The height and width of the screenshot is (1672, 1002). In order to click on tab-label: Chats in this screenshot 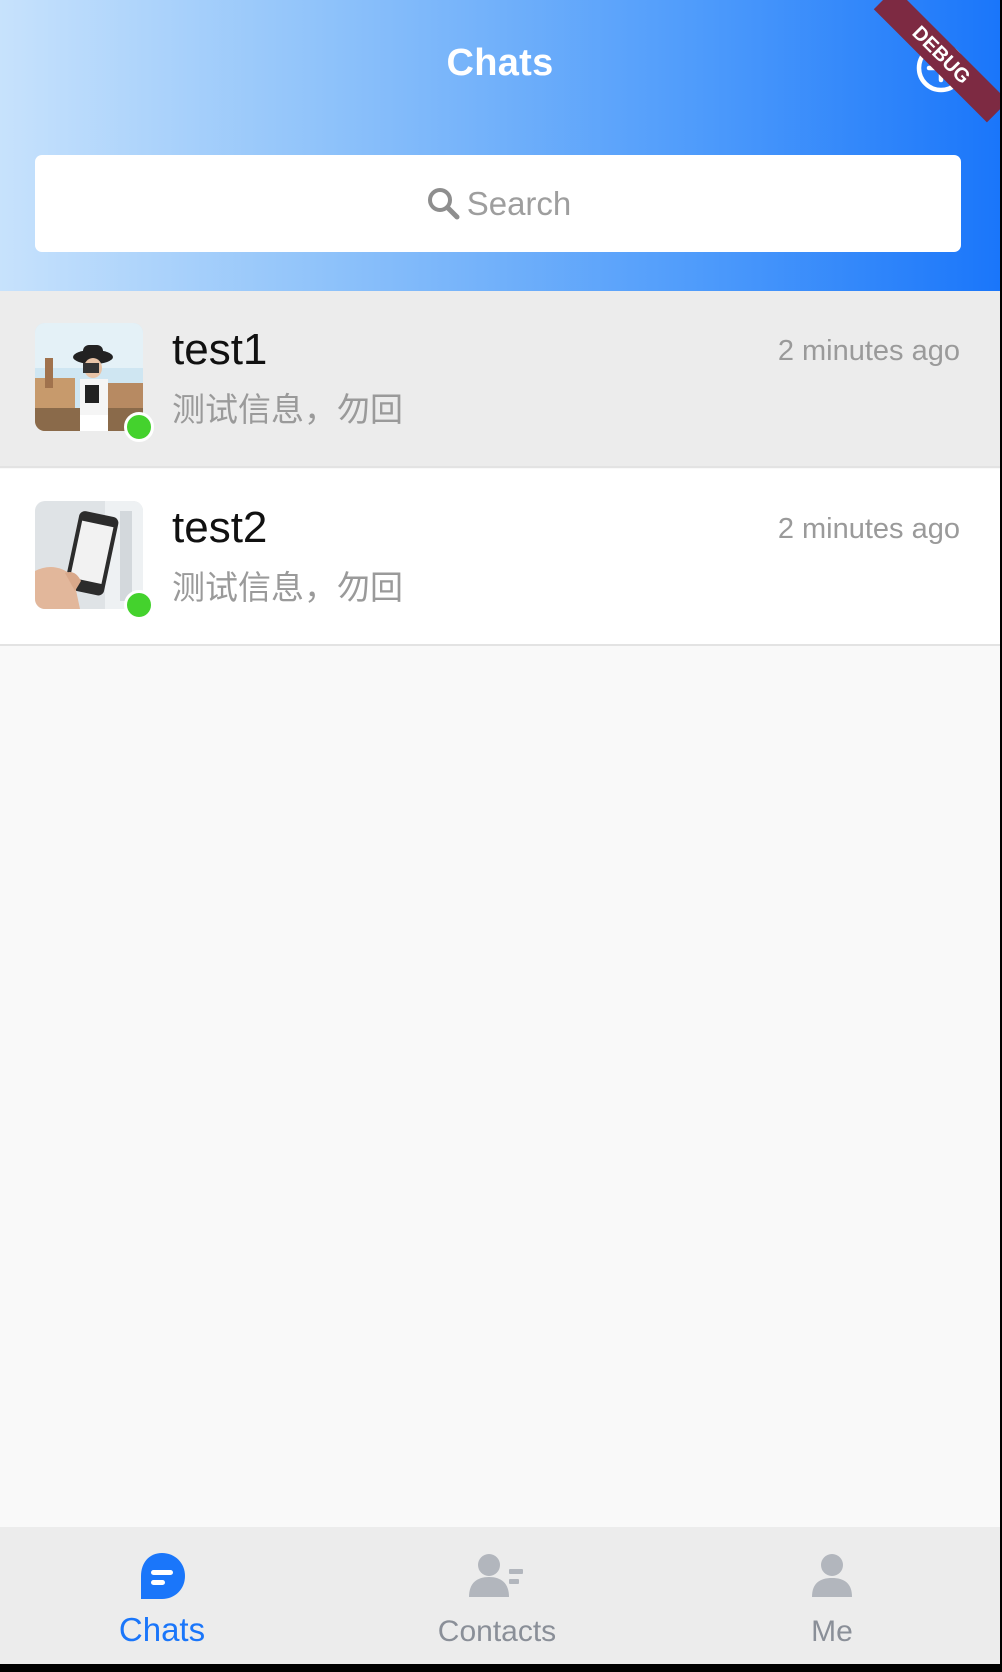, I will do `click(162, 1629)`.